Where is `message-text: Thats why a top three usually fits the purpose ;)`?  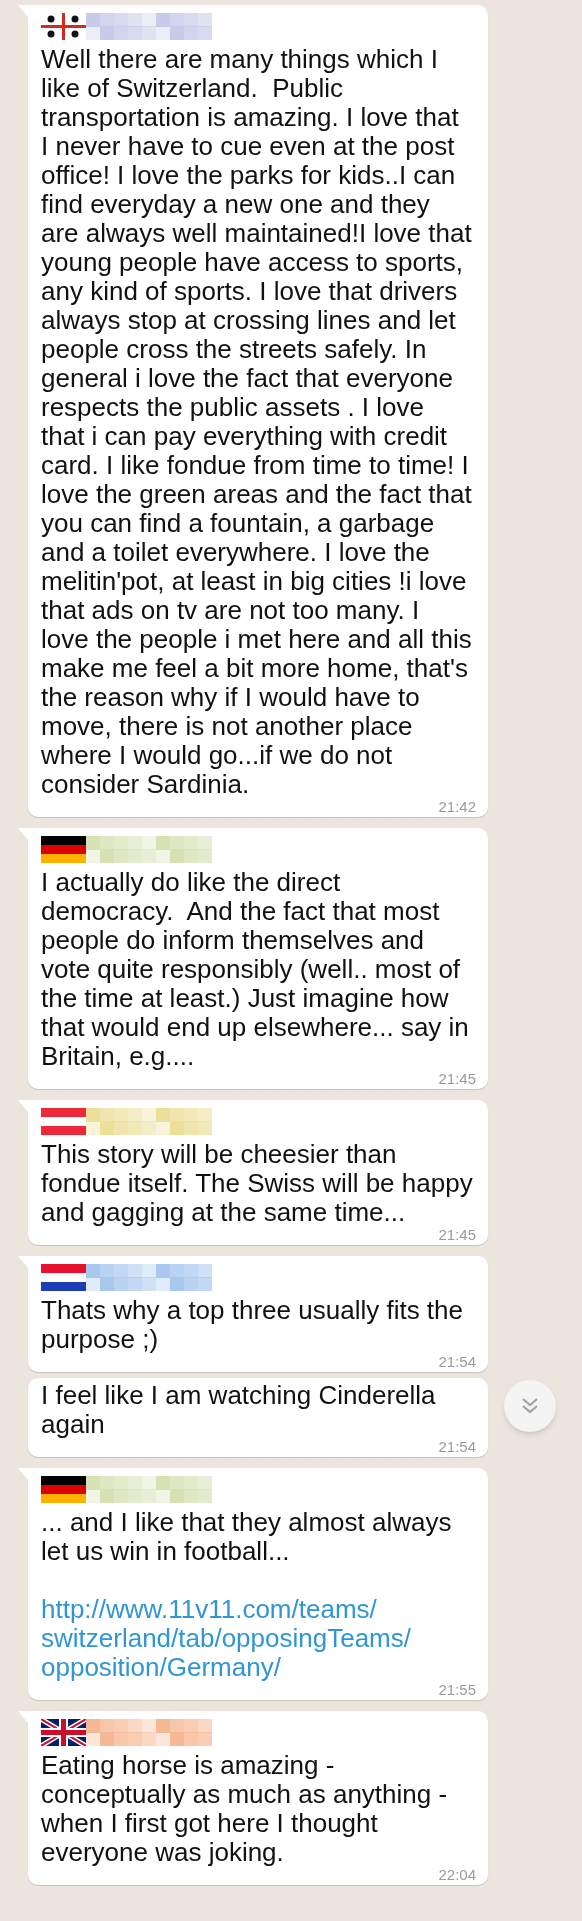 message-text: Thats why a top three usually fits the purpose ;) is located at coordinates (252, 1325).